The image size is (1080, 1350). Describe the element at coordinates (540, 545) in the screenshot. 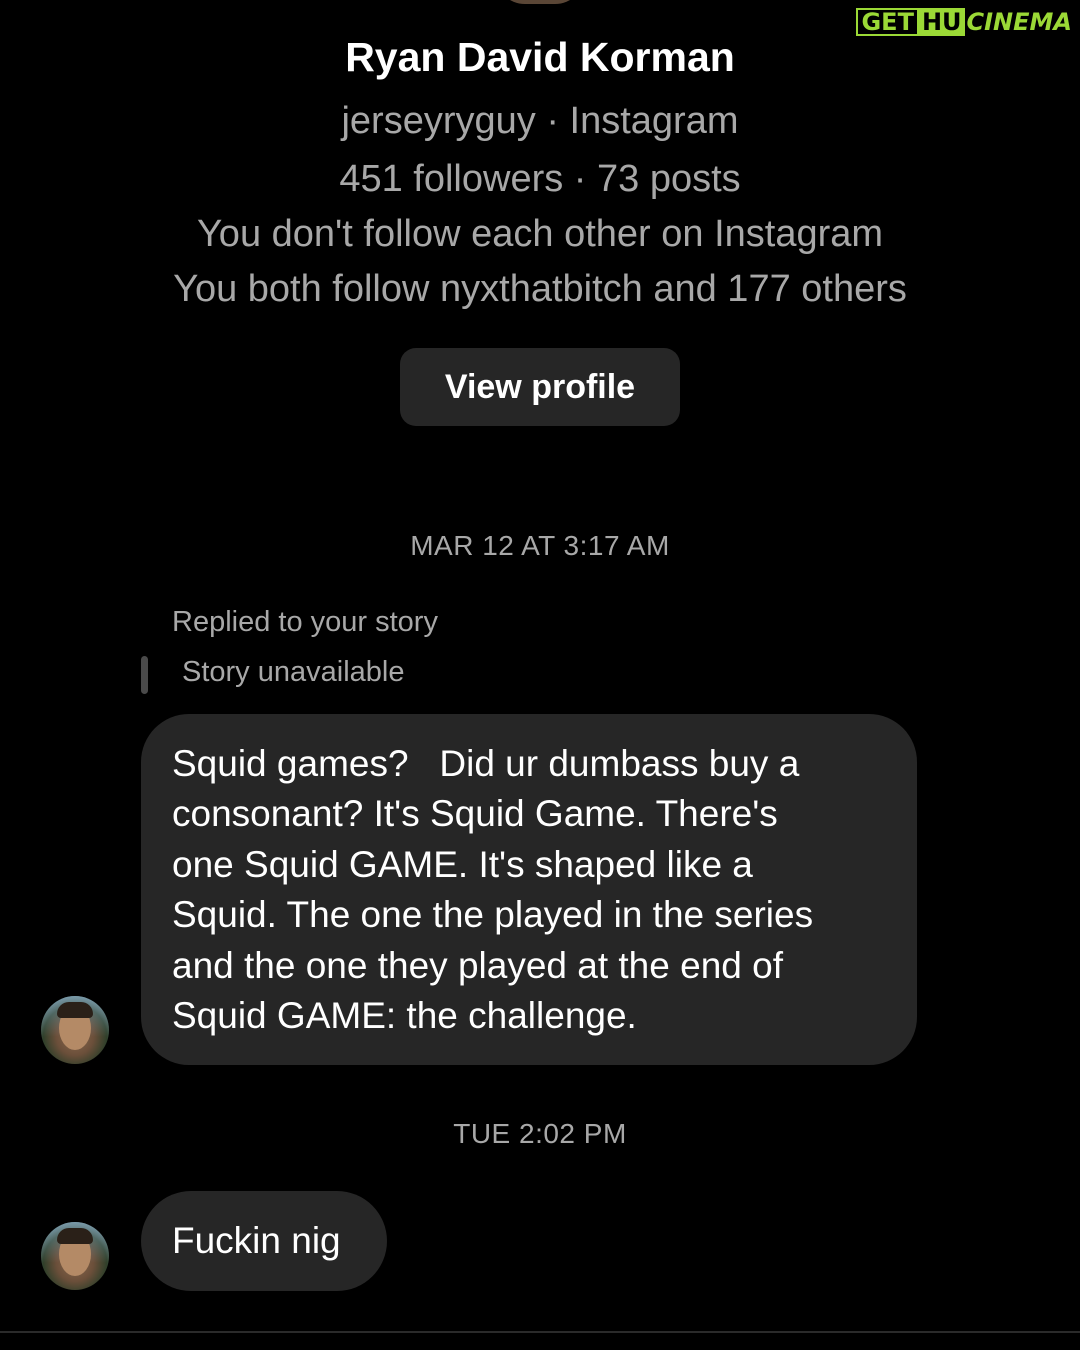

I see `timestamp-divider: MAR 12 AT 3:17 AM` at that location.